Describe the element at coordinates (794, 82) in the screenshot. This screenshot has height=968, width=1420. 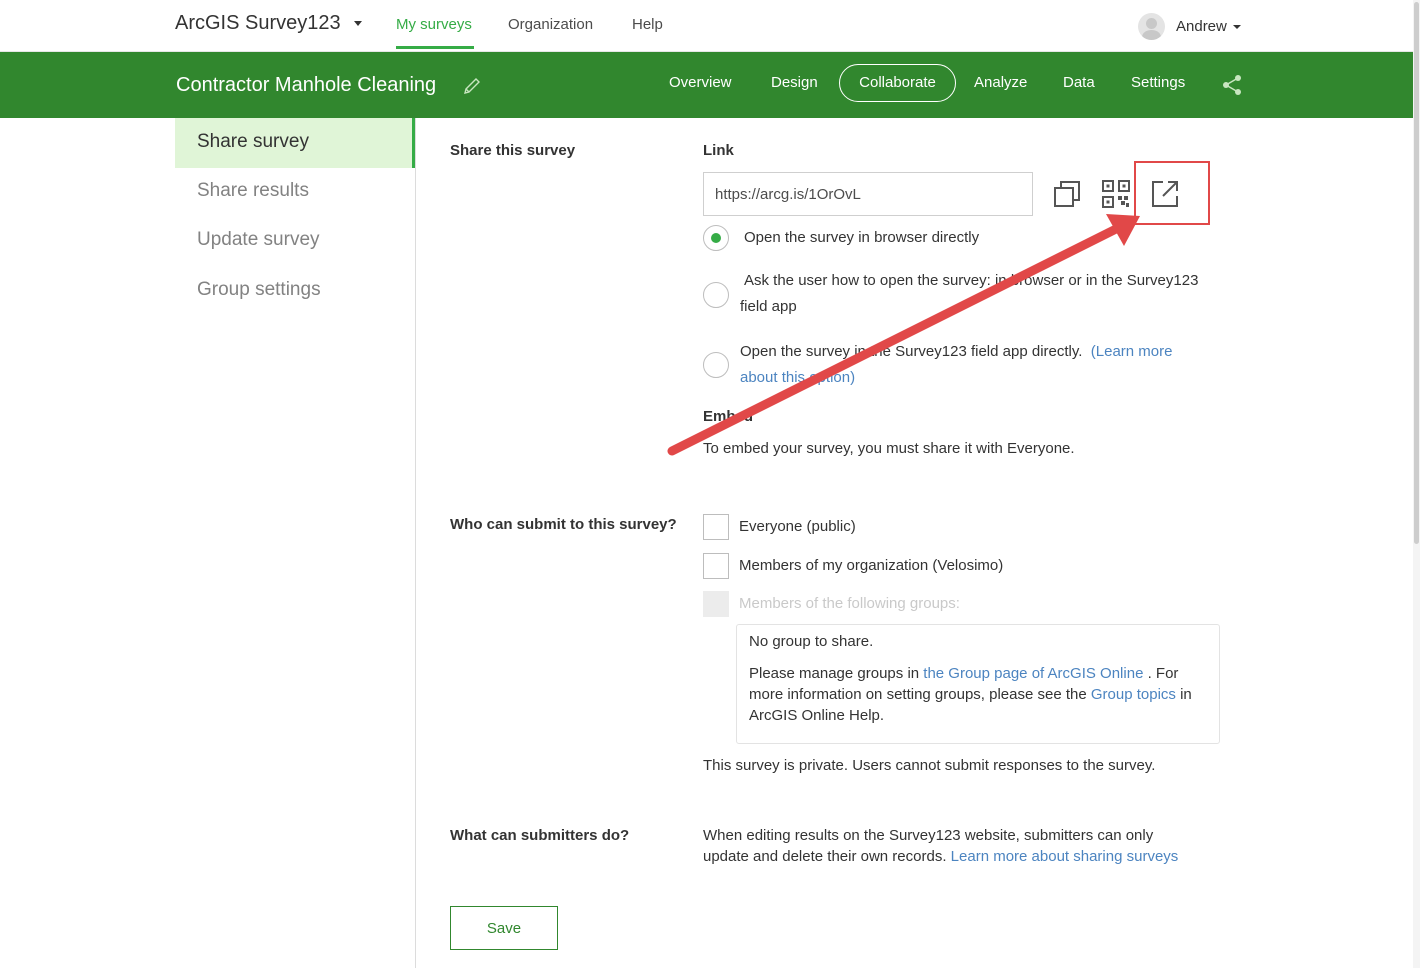
I see `tab-design: Design` at that location.